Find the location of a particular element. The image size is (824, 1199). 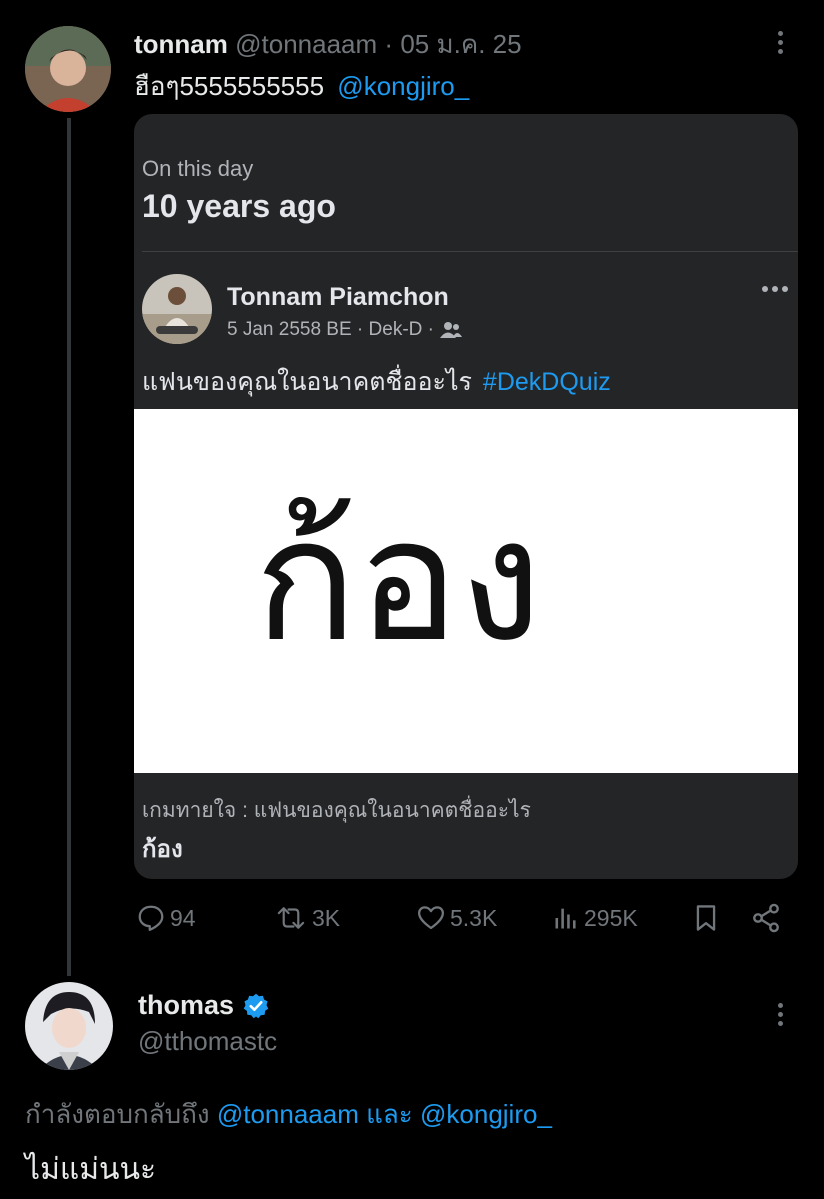

post-text-row: แฟนของคุณในอนาคตชื่ออะไร #DekDQuiz is located at coordinates (376, 382).